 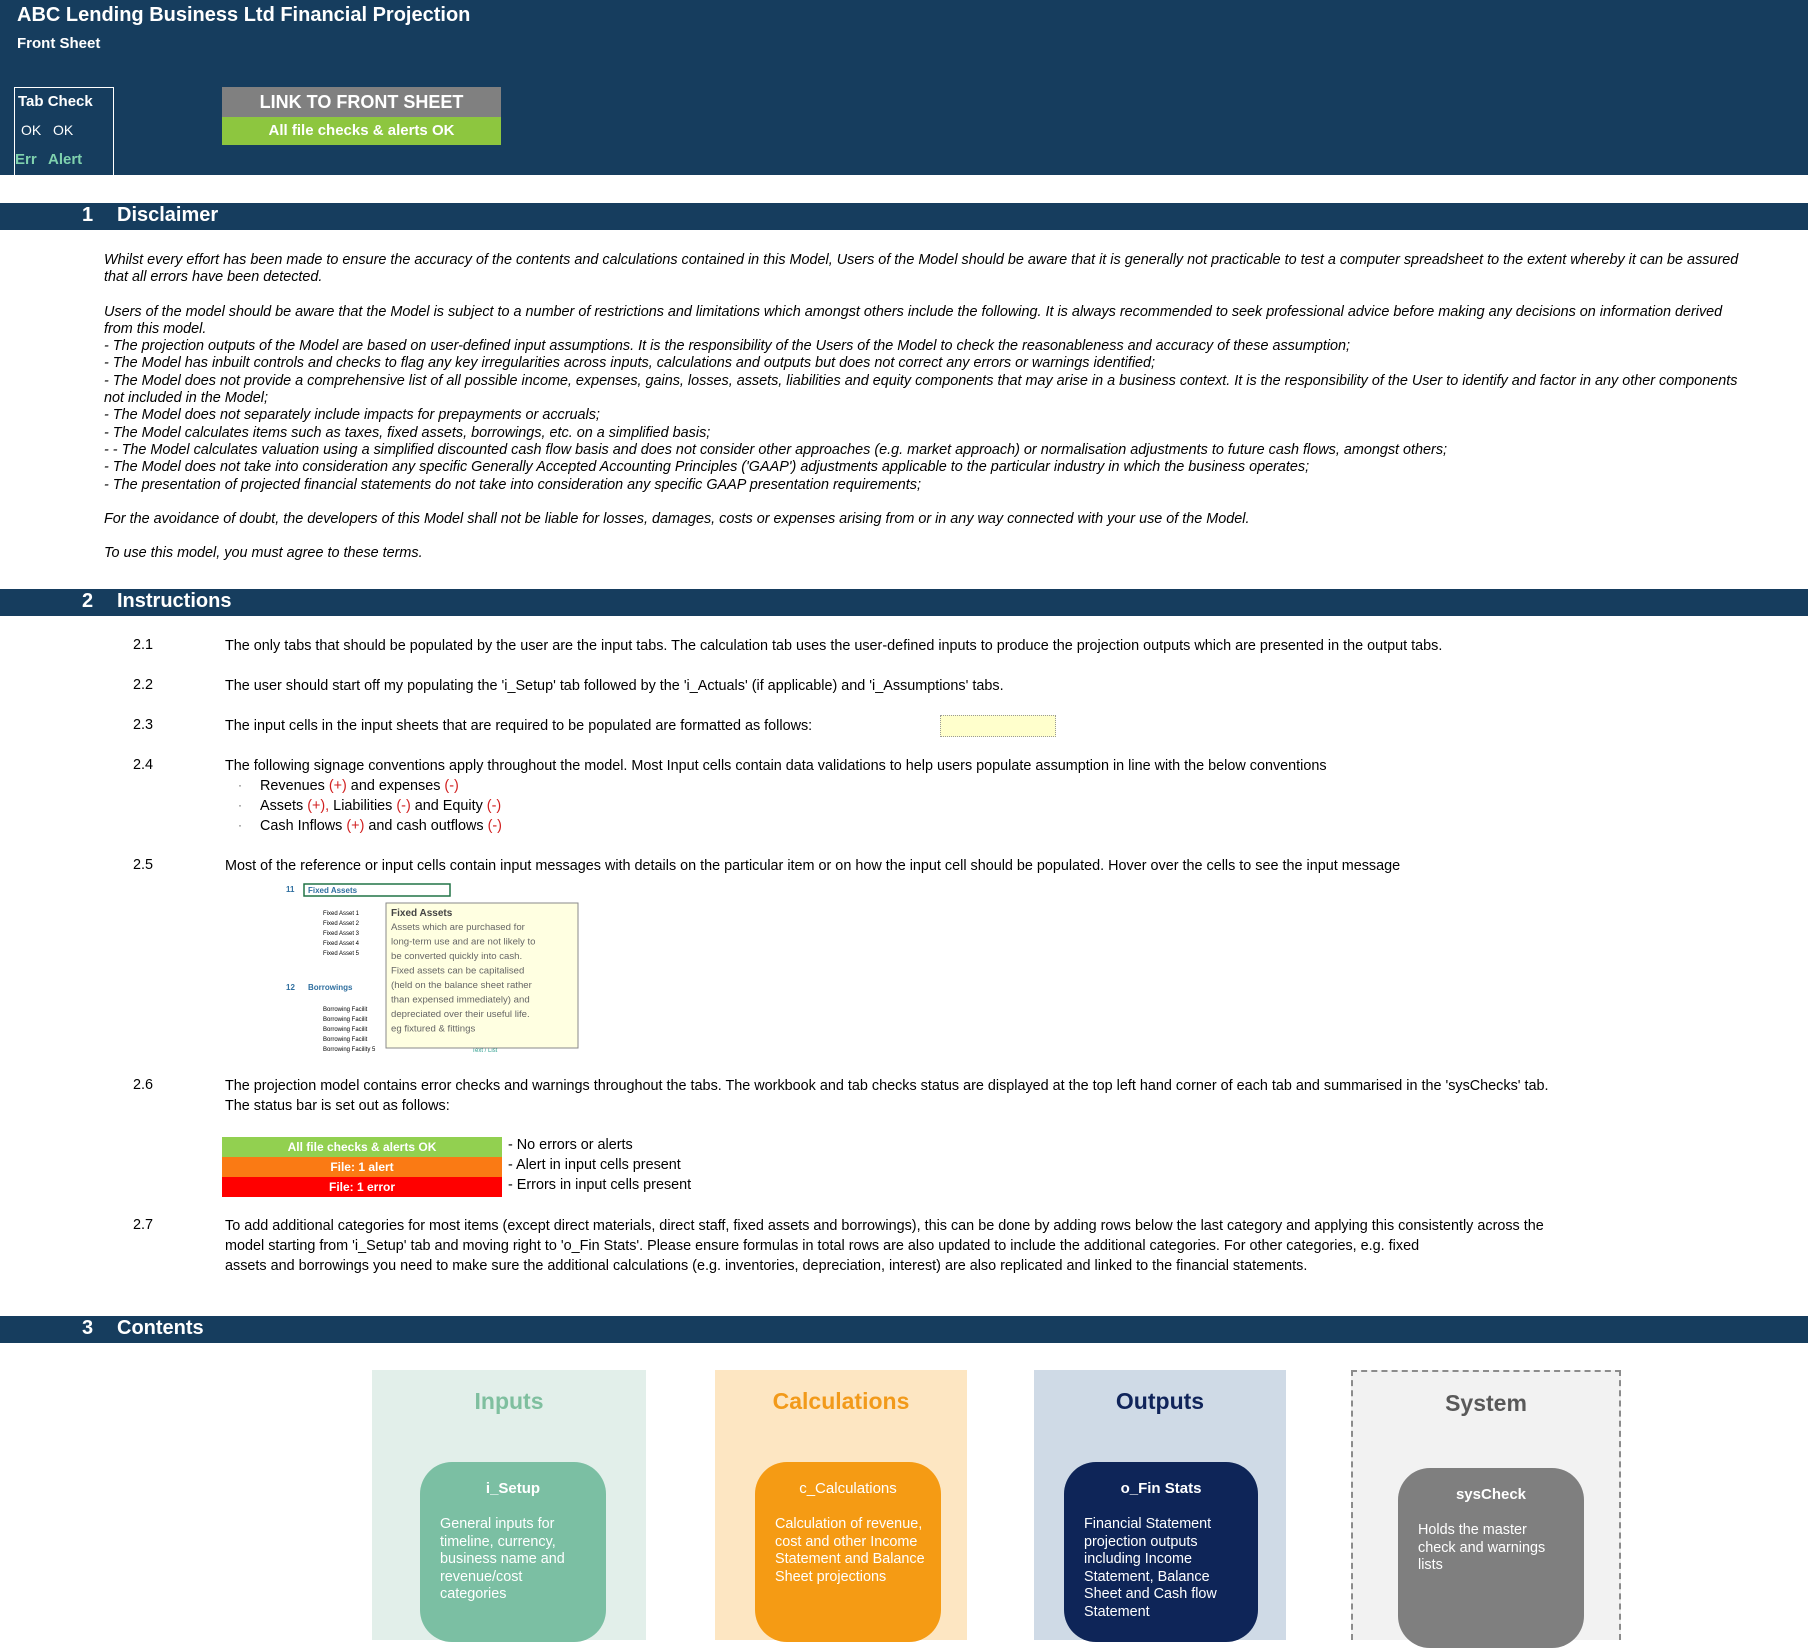 What do you see at coordinates (31, 130) in the screenshot?
I see `tab-check-ok-error: OK` at bounding box center [31, 130].